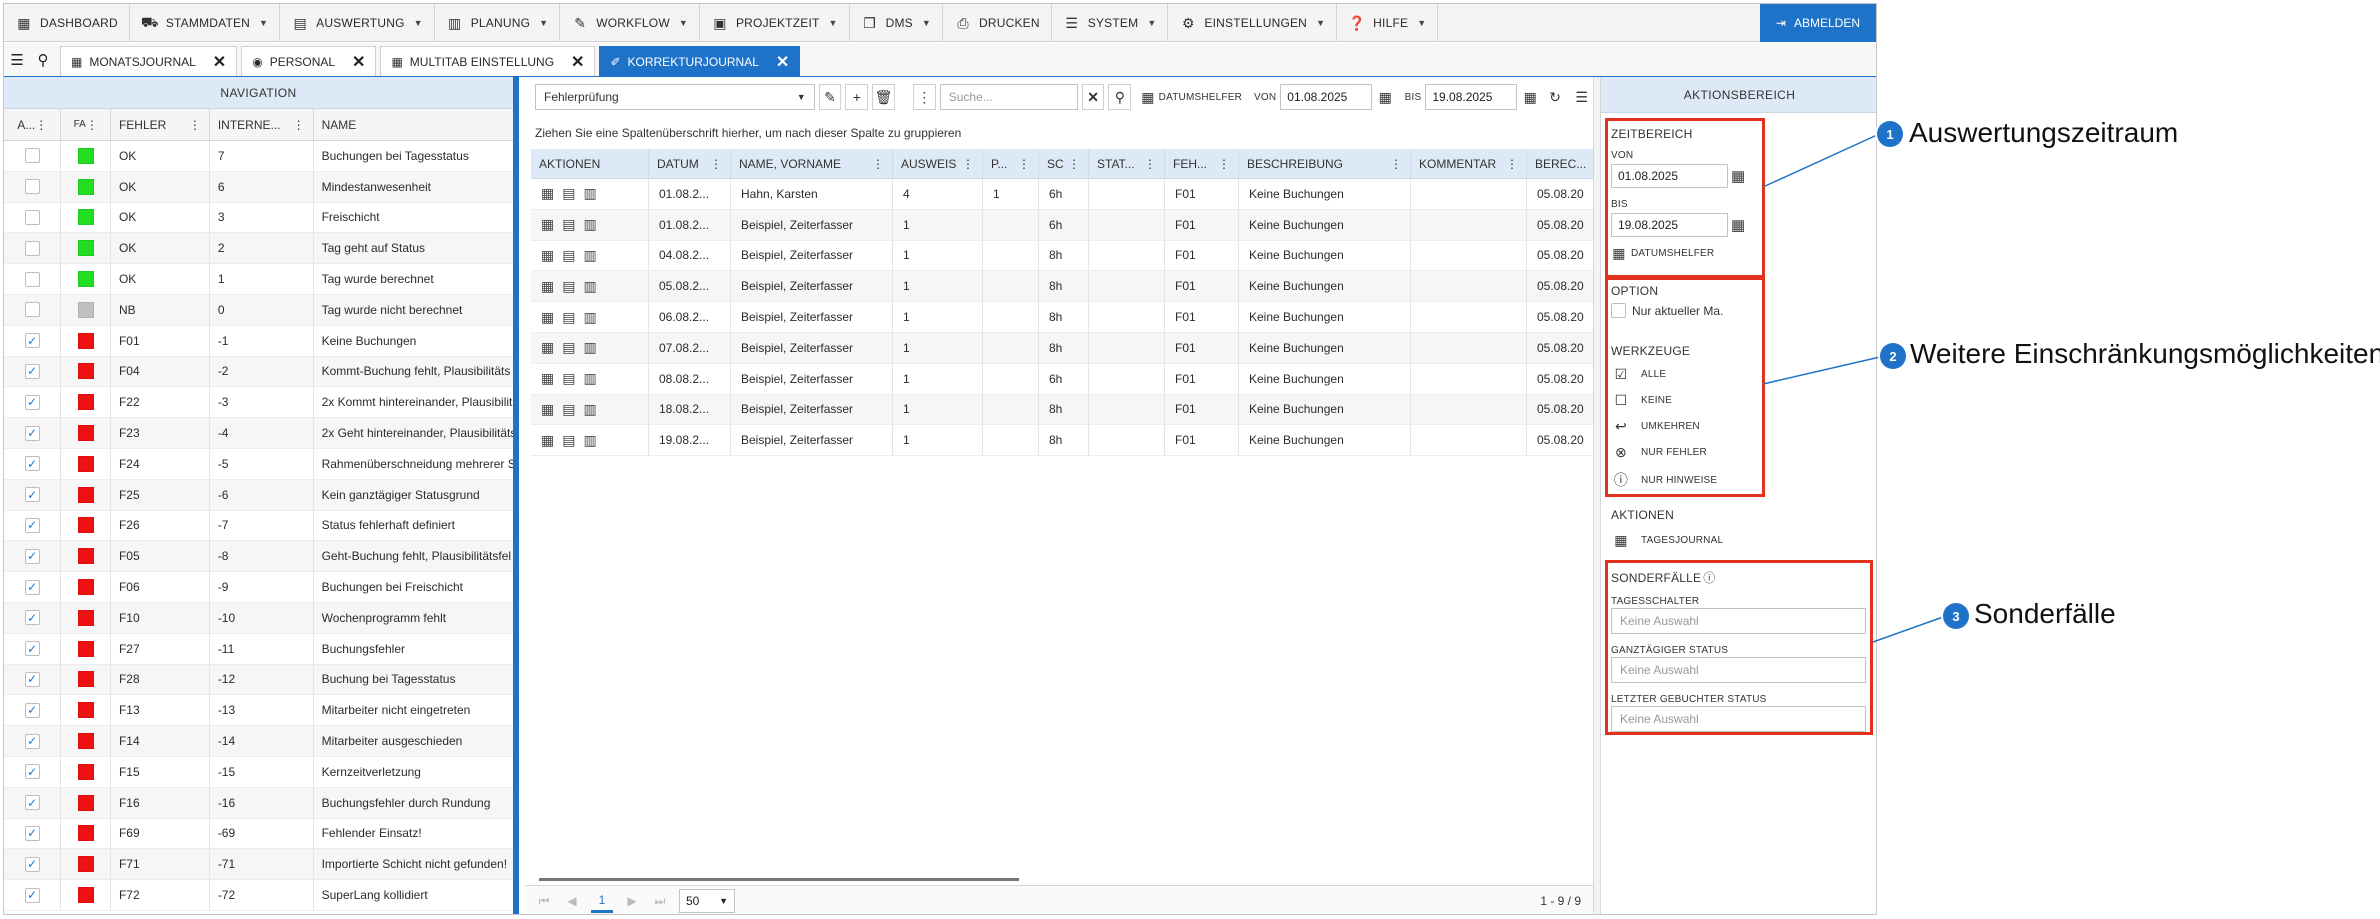  Describe the element at coordinates (86, 124) in the screenshot. I see `column-header-color: FA ⋮` at that location.